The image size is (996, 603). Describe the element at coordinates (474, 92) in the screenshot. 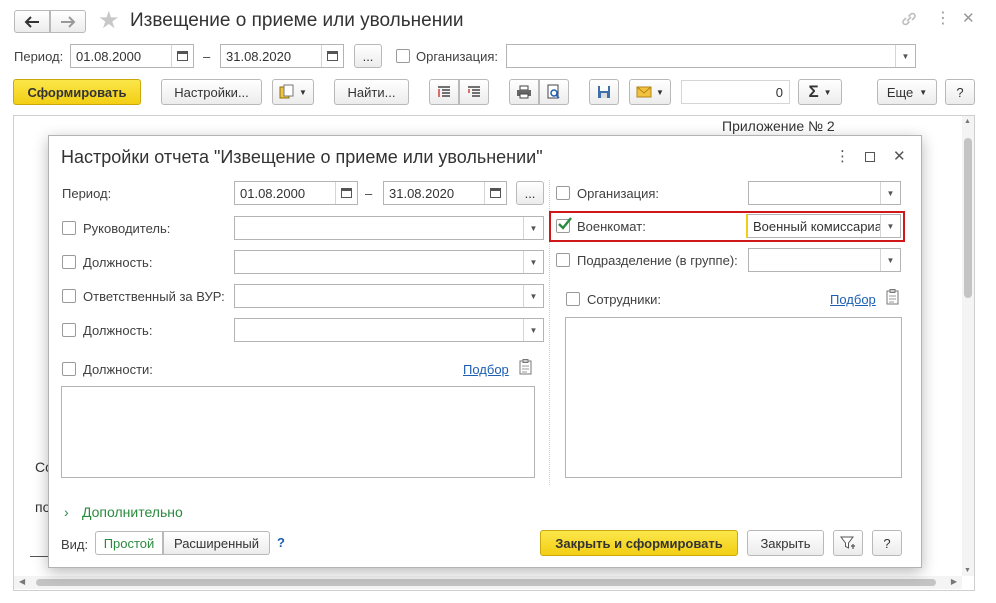

I see `expand-groups-button` at that location.